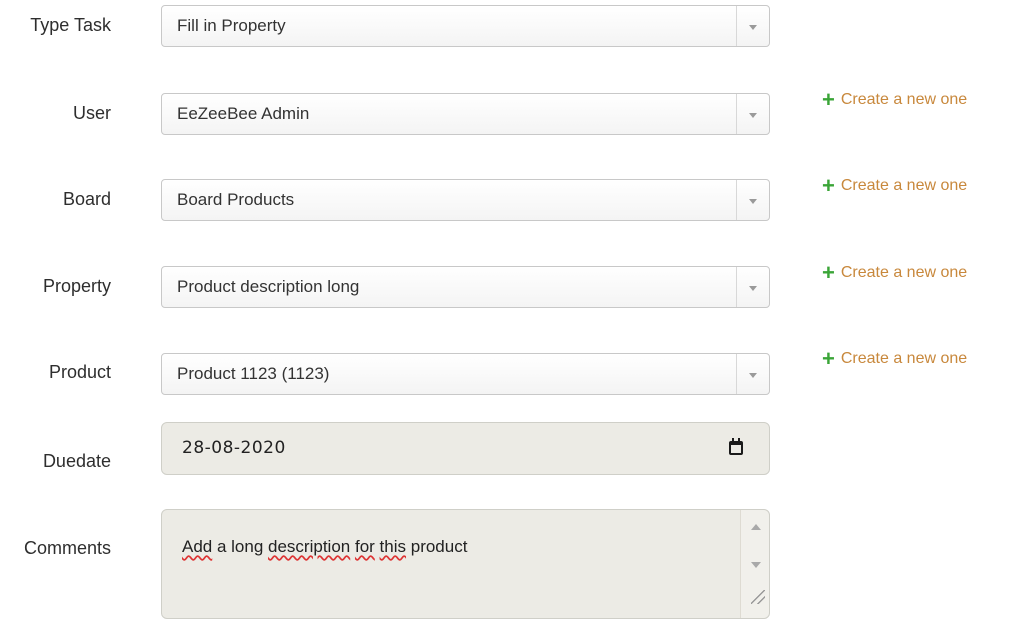 The height and width of the screenshot is (619, 1023). What do you see at coordinates (437, 546) in the screenshot?
I see `comments-text-4: product` at bounding box center [437, 546].